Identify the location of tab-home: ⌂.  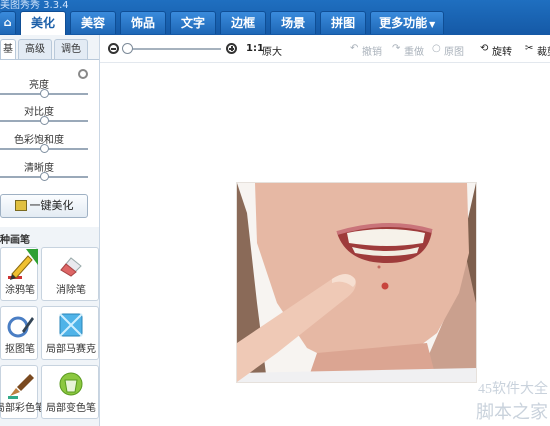
(8, 22).